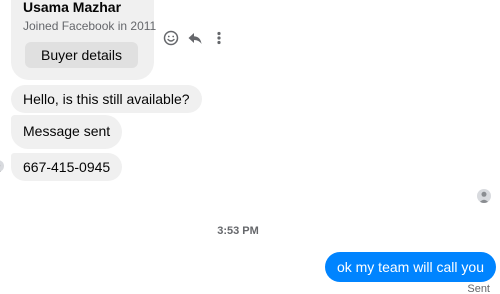 The width and height of the screenshot is (500, 294). Describe the element at coordinates (67, 167) in the screenshot. I see `incoming-message: 667-415-0945` at that location.